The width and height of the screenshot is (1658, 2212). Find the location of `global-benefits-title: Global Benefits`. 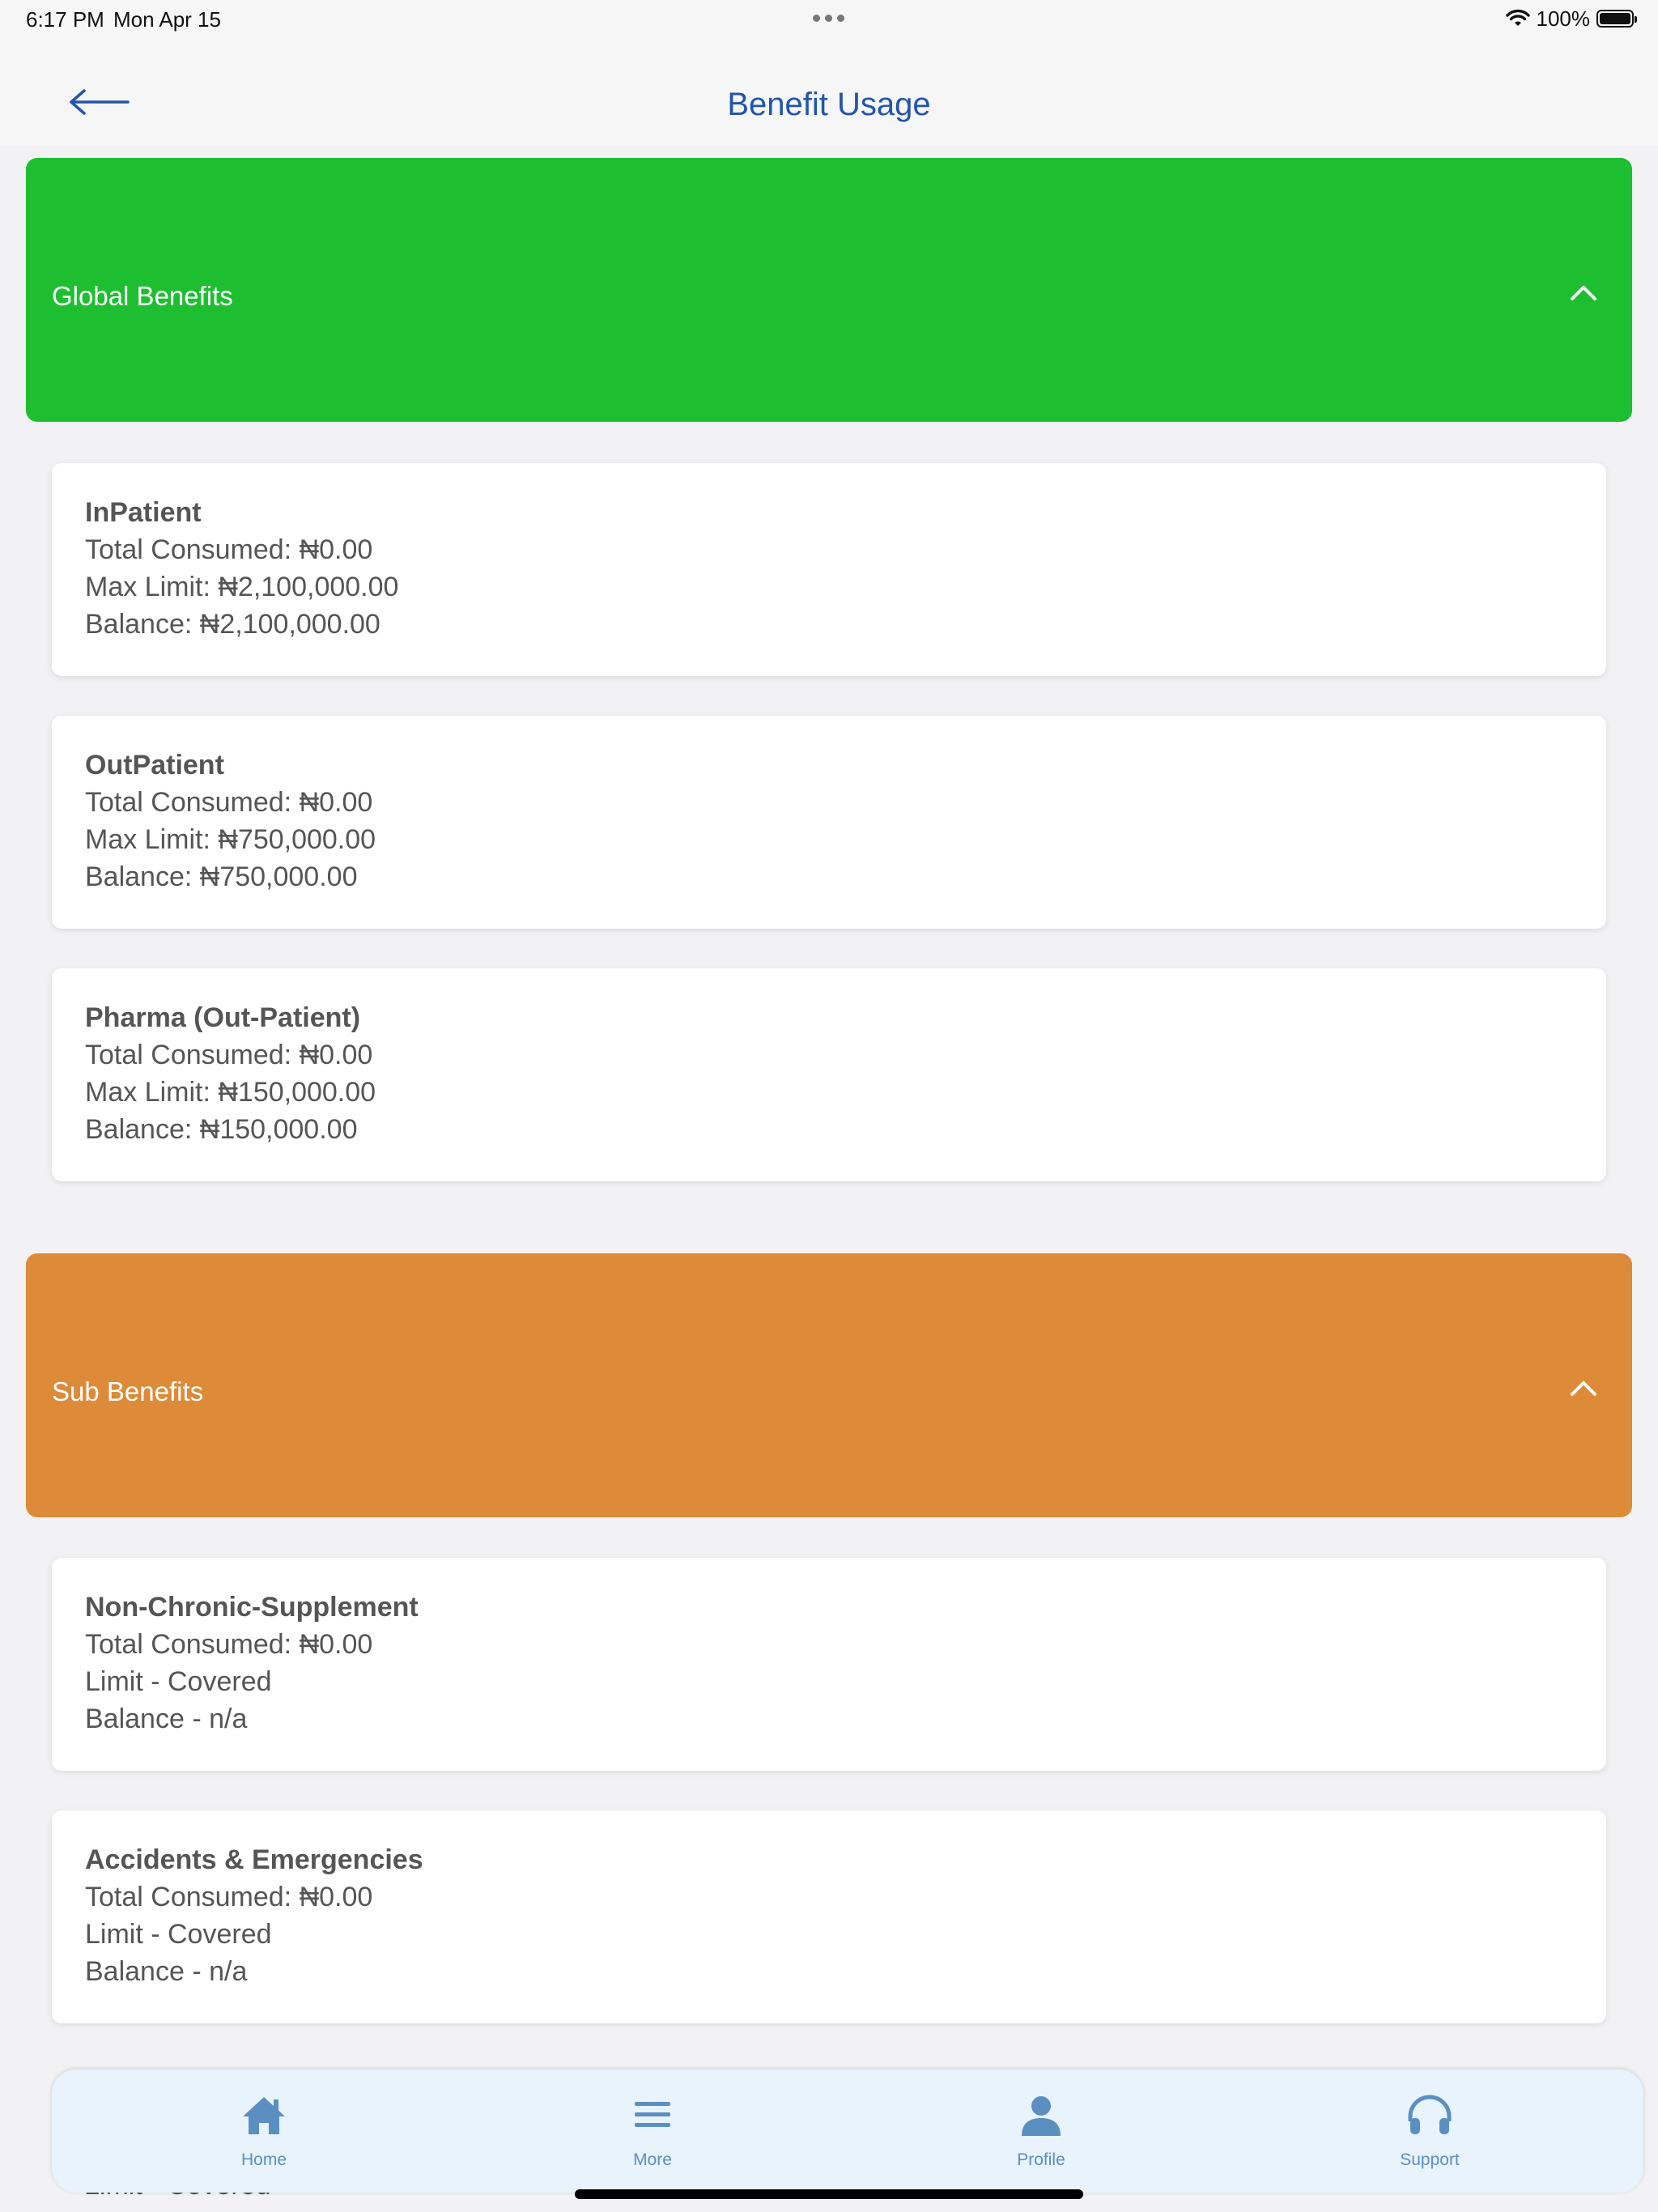

global-benefits-title: Global Benefits is located at coordinates (142, 296).